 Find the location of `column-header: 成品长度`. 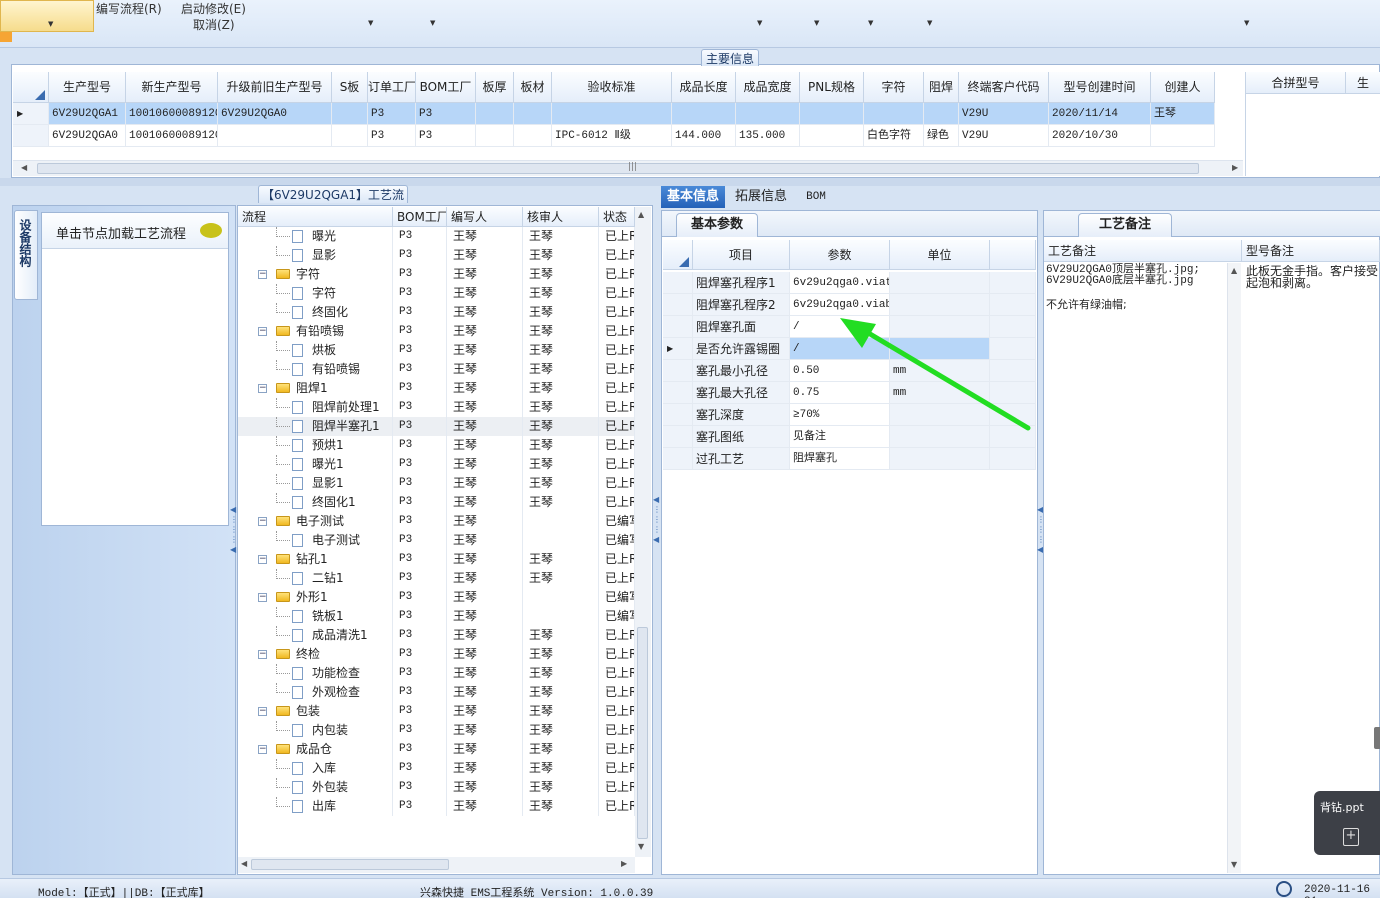

column-header: 成品长度 is located at coordinates (704, 87).